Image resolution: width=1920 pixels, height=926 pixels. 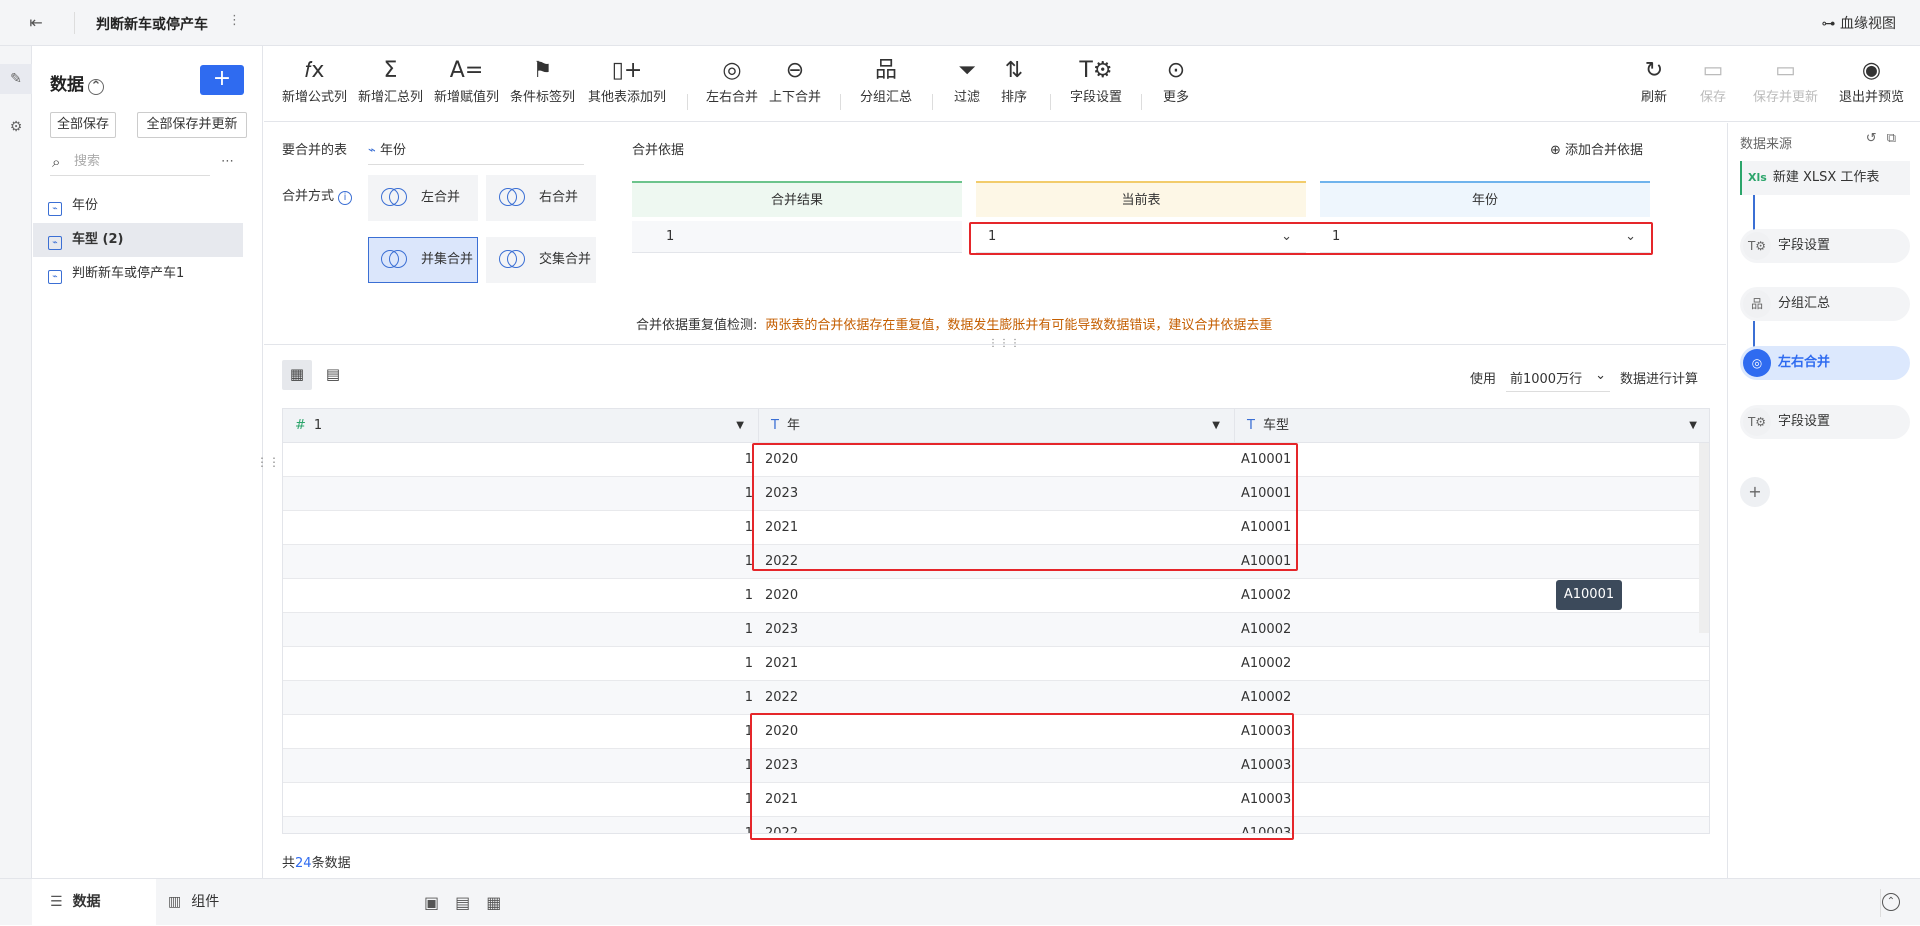 What do you see at coordinates (996, 494) in the screenshot?
I see `table-row: 1 2023 A10001` at bounding box center [996, 494].